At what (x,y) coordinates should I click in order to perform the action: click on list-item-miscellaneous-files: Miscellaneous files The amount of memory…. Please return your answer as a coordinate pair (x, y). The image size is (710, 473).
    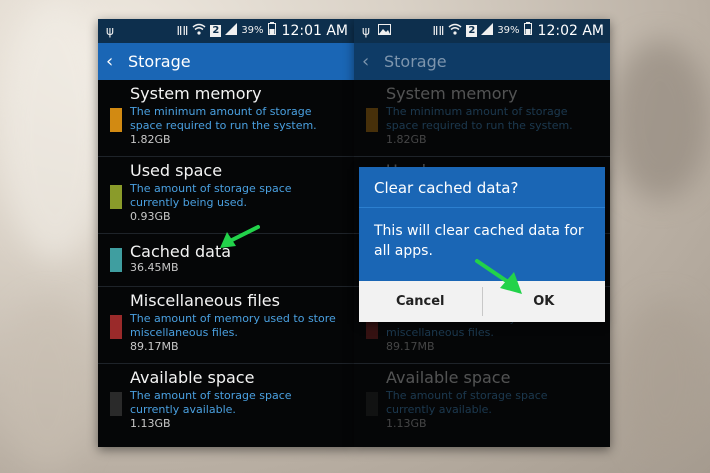
    Looking at the image, I should click on (226, 325).